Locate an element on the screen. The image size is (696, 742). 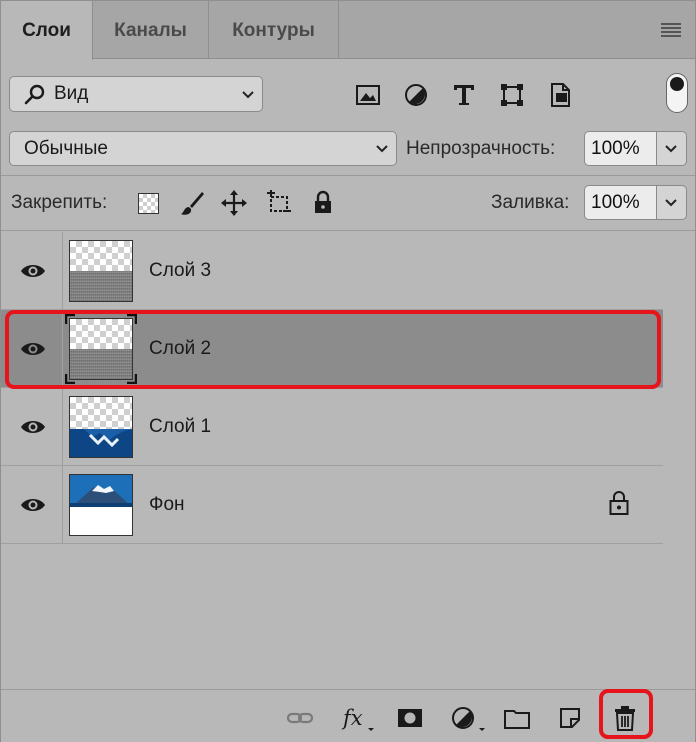
lock-label: Закрепить: is located at coordinates (59, 202).